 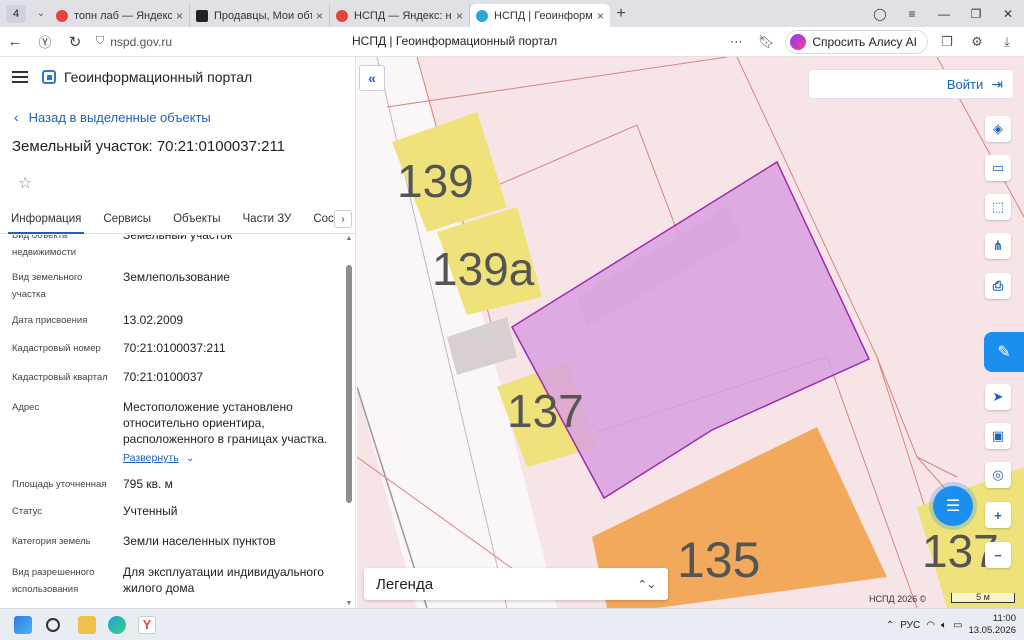 I want to click on geolocation-icon: ◎, so click(x=998, y=474).